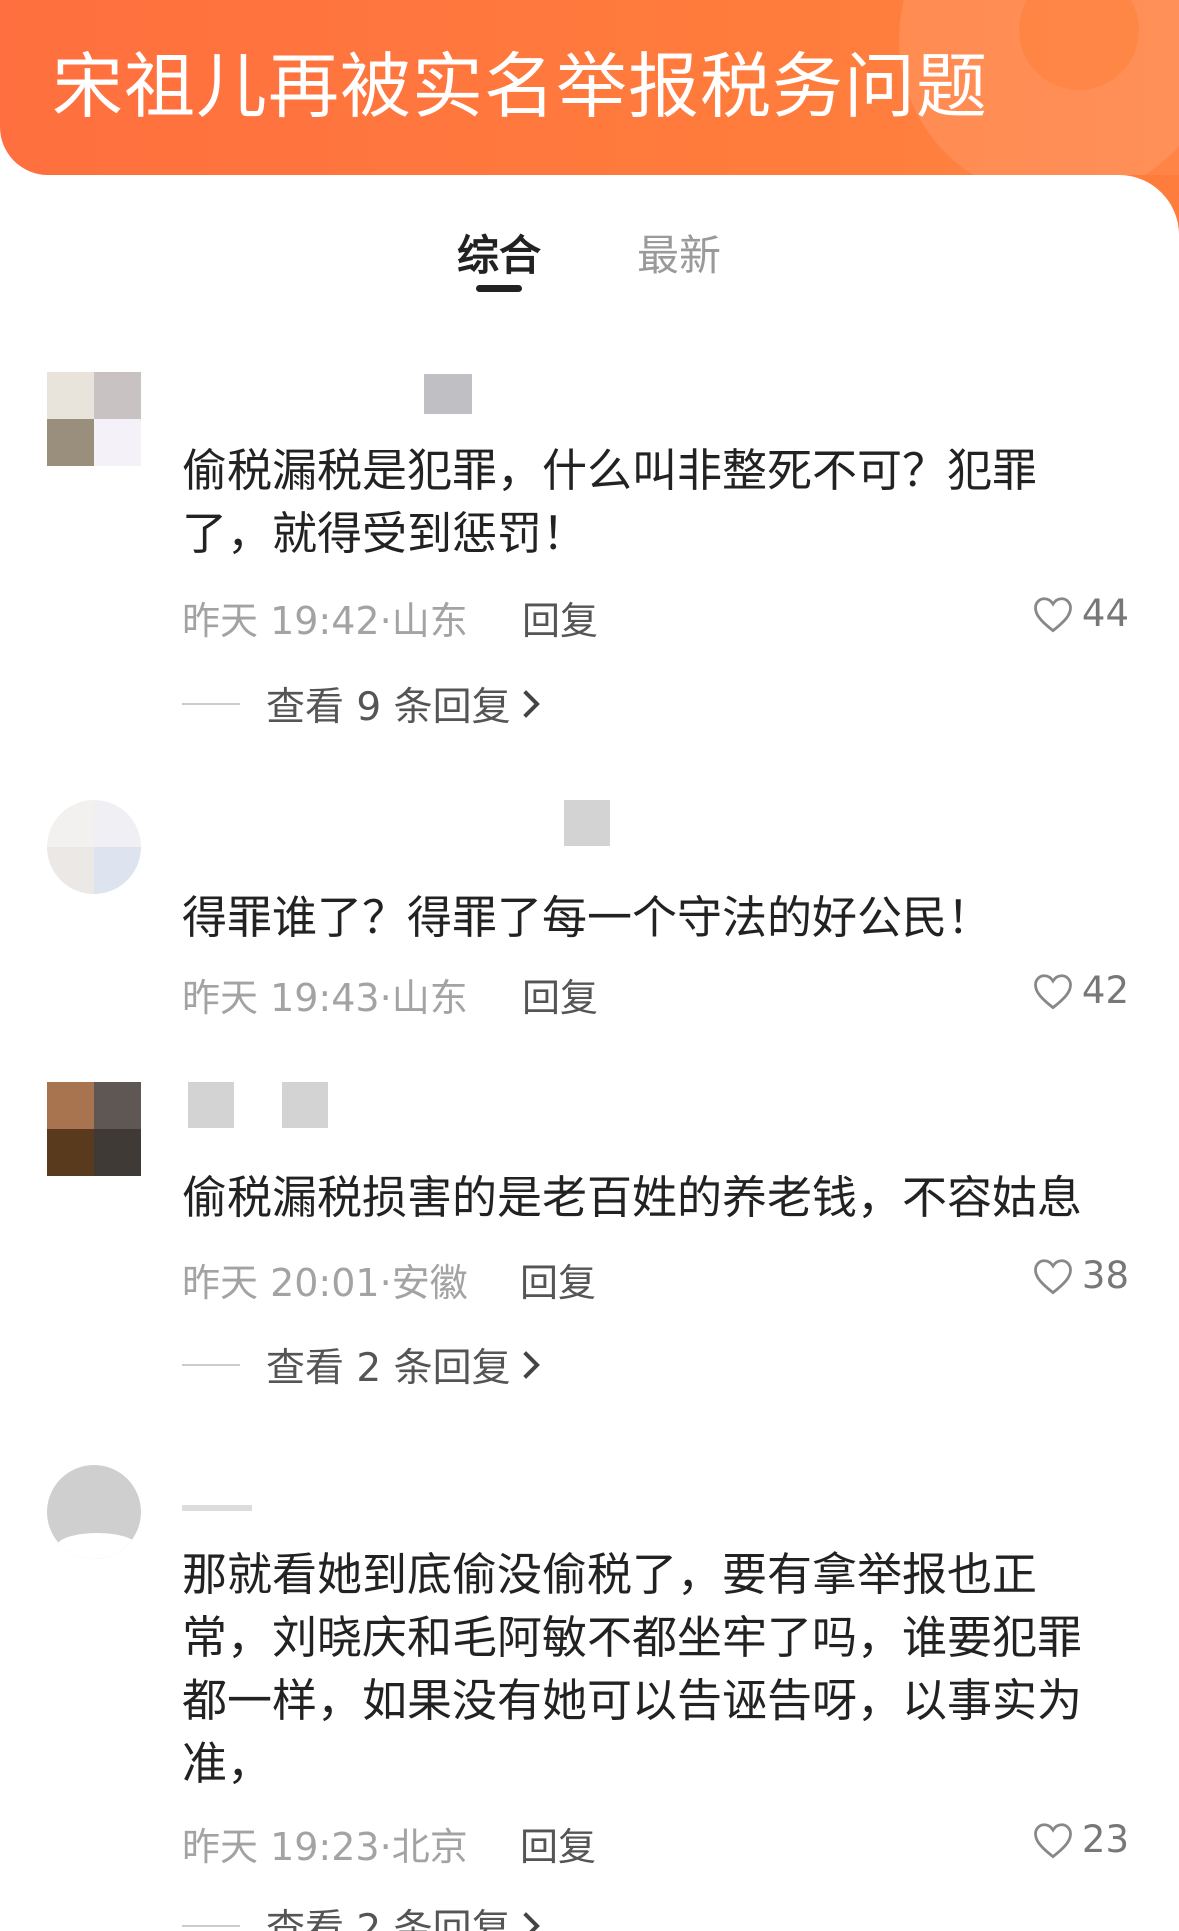 This screenshot has width=1179, height=1931. I want to click on like-button: 23, so click(1080, 1839).